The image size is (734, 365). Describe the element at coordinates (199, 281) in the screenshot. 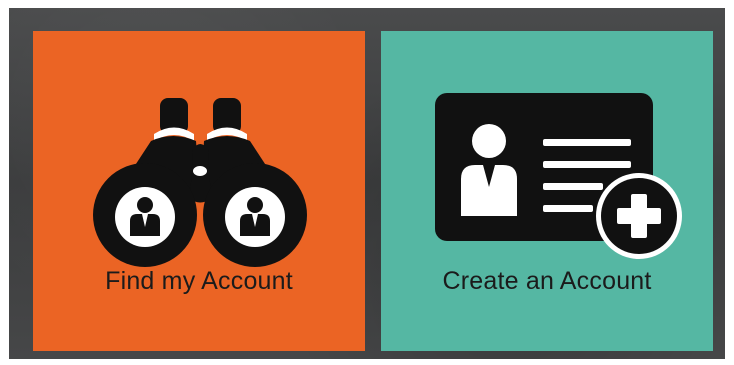

I see `find-my-account-label: Find my Account` at that location.